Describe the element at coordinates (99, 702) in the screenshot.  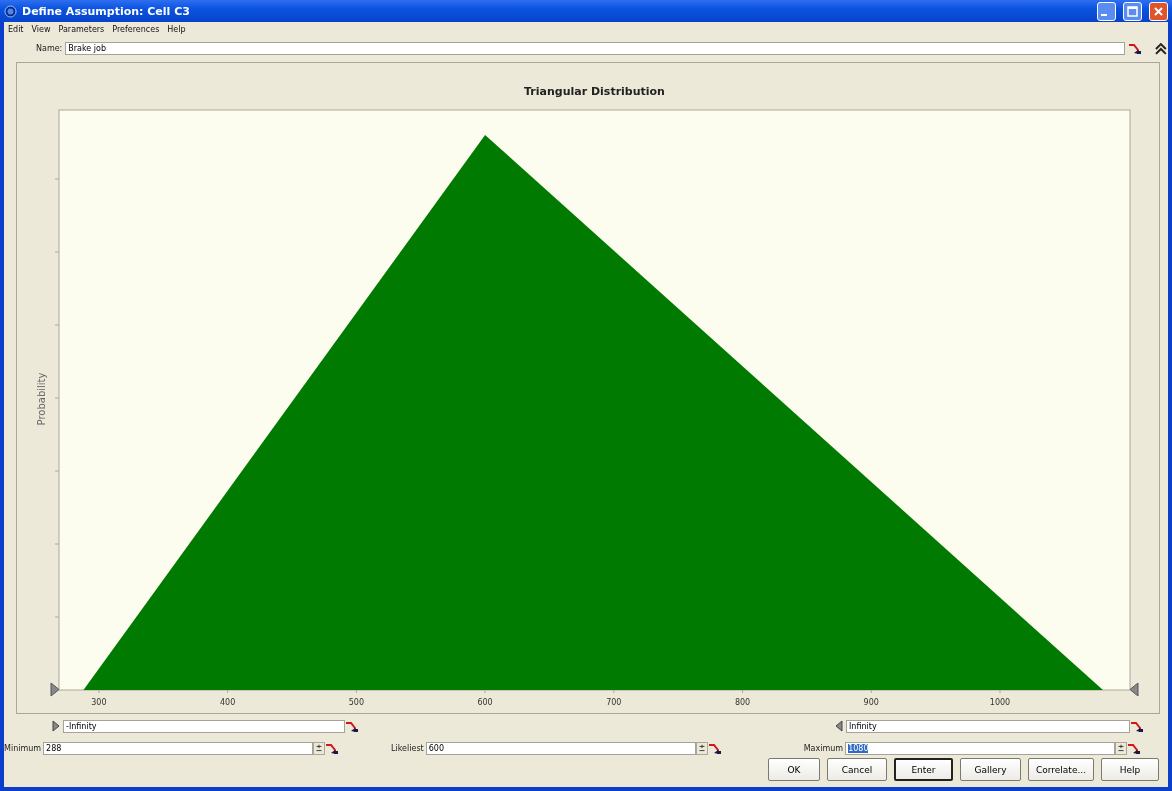
I see `axis-tick-label: 300` at that location.